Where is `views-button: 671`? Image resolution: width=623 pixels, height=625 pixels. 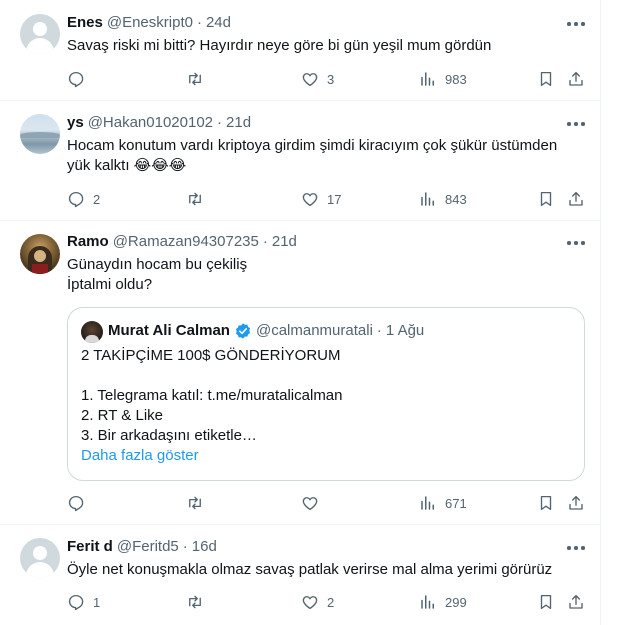 views-button: 671 is located at coordinates (443, 503).